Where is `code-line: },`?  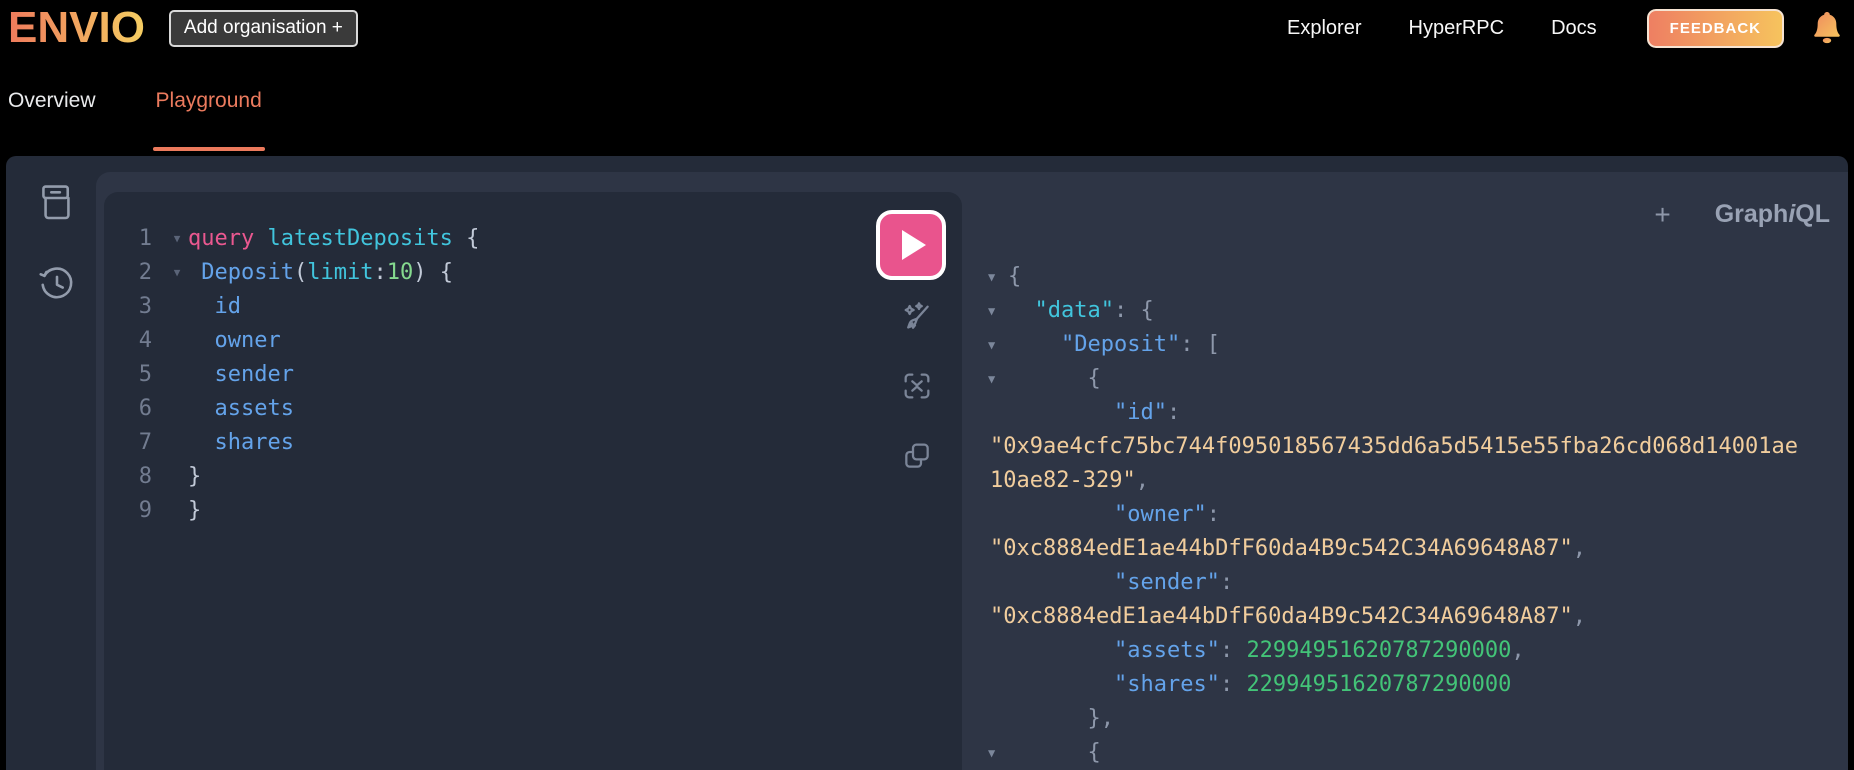 code-line: }, is located at coordinates (1416, 719).